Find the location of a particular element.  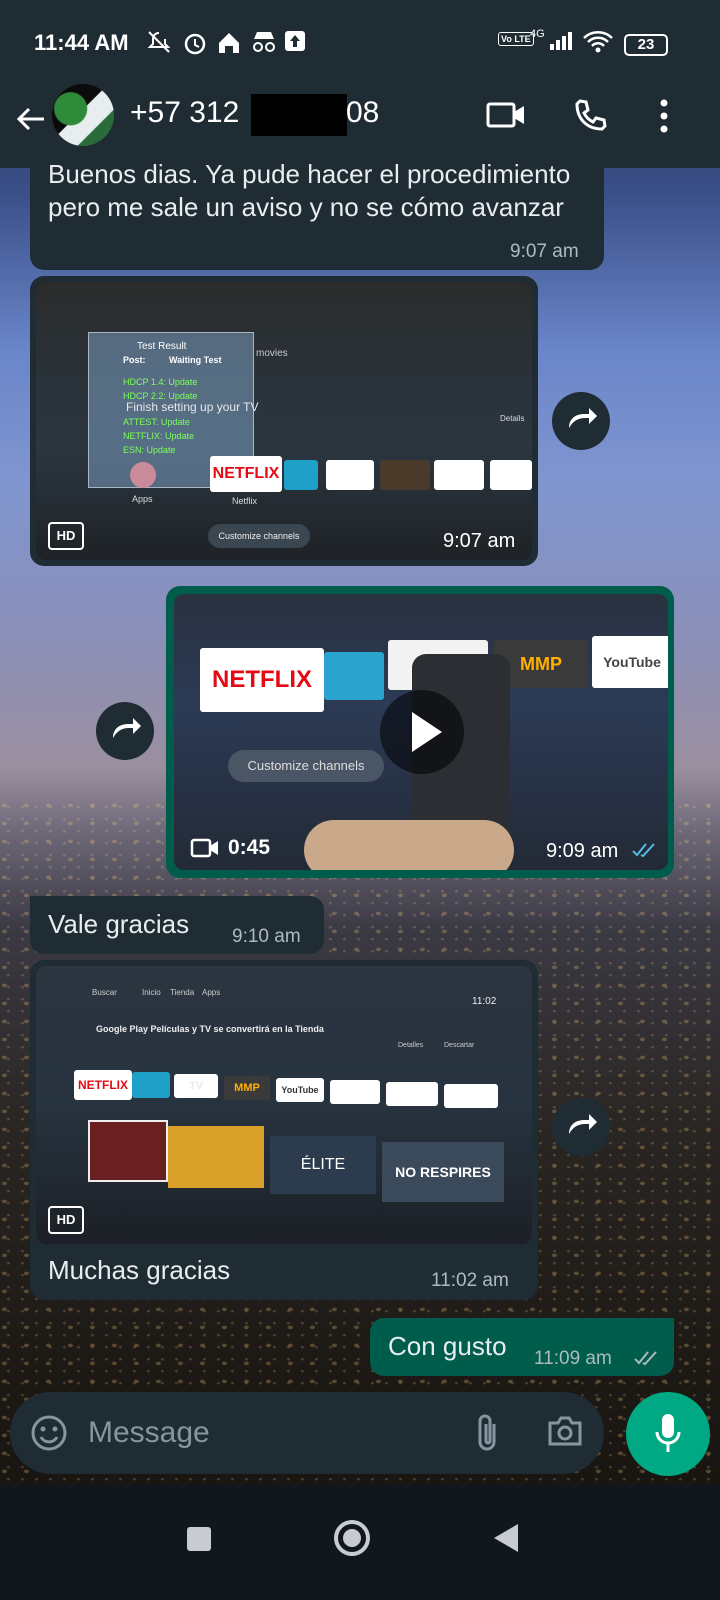

port-label: Post: is located at coordinates (134, 360).